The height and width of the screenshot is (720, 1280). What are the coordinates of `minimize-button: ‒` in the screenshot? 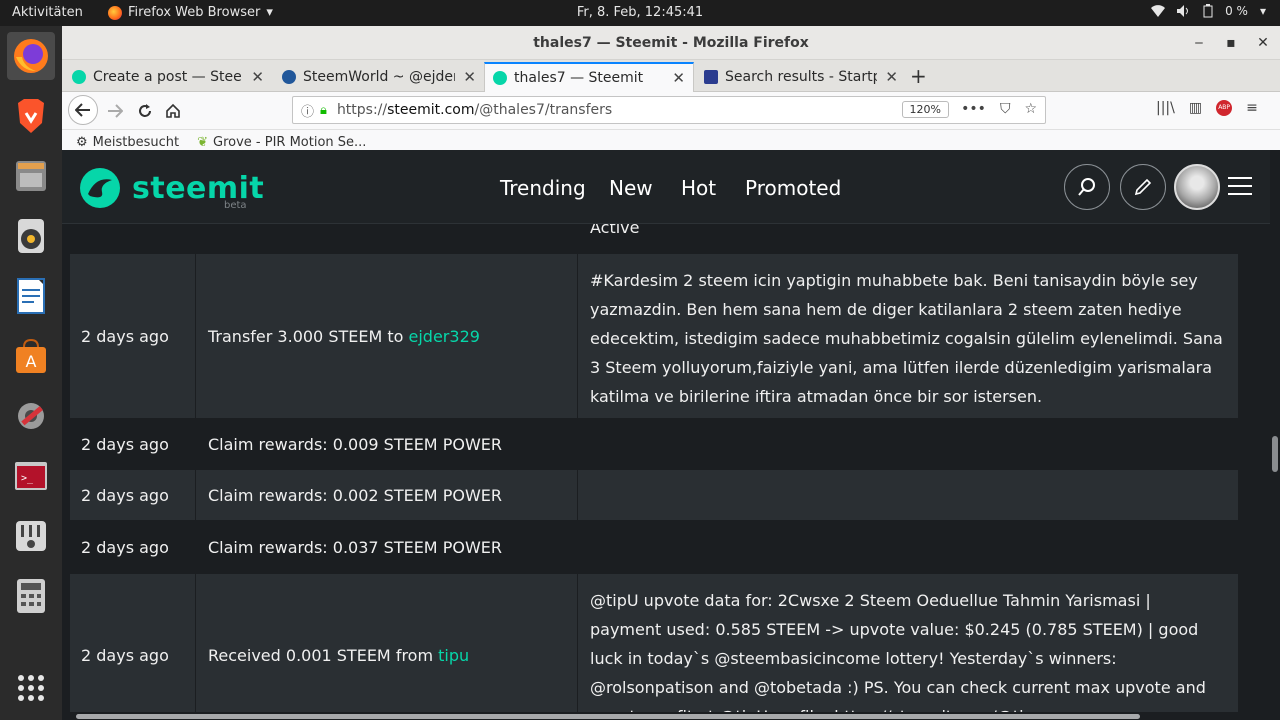 It's located at (1199, 43).